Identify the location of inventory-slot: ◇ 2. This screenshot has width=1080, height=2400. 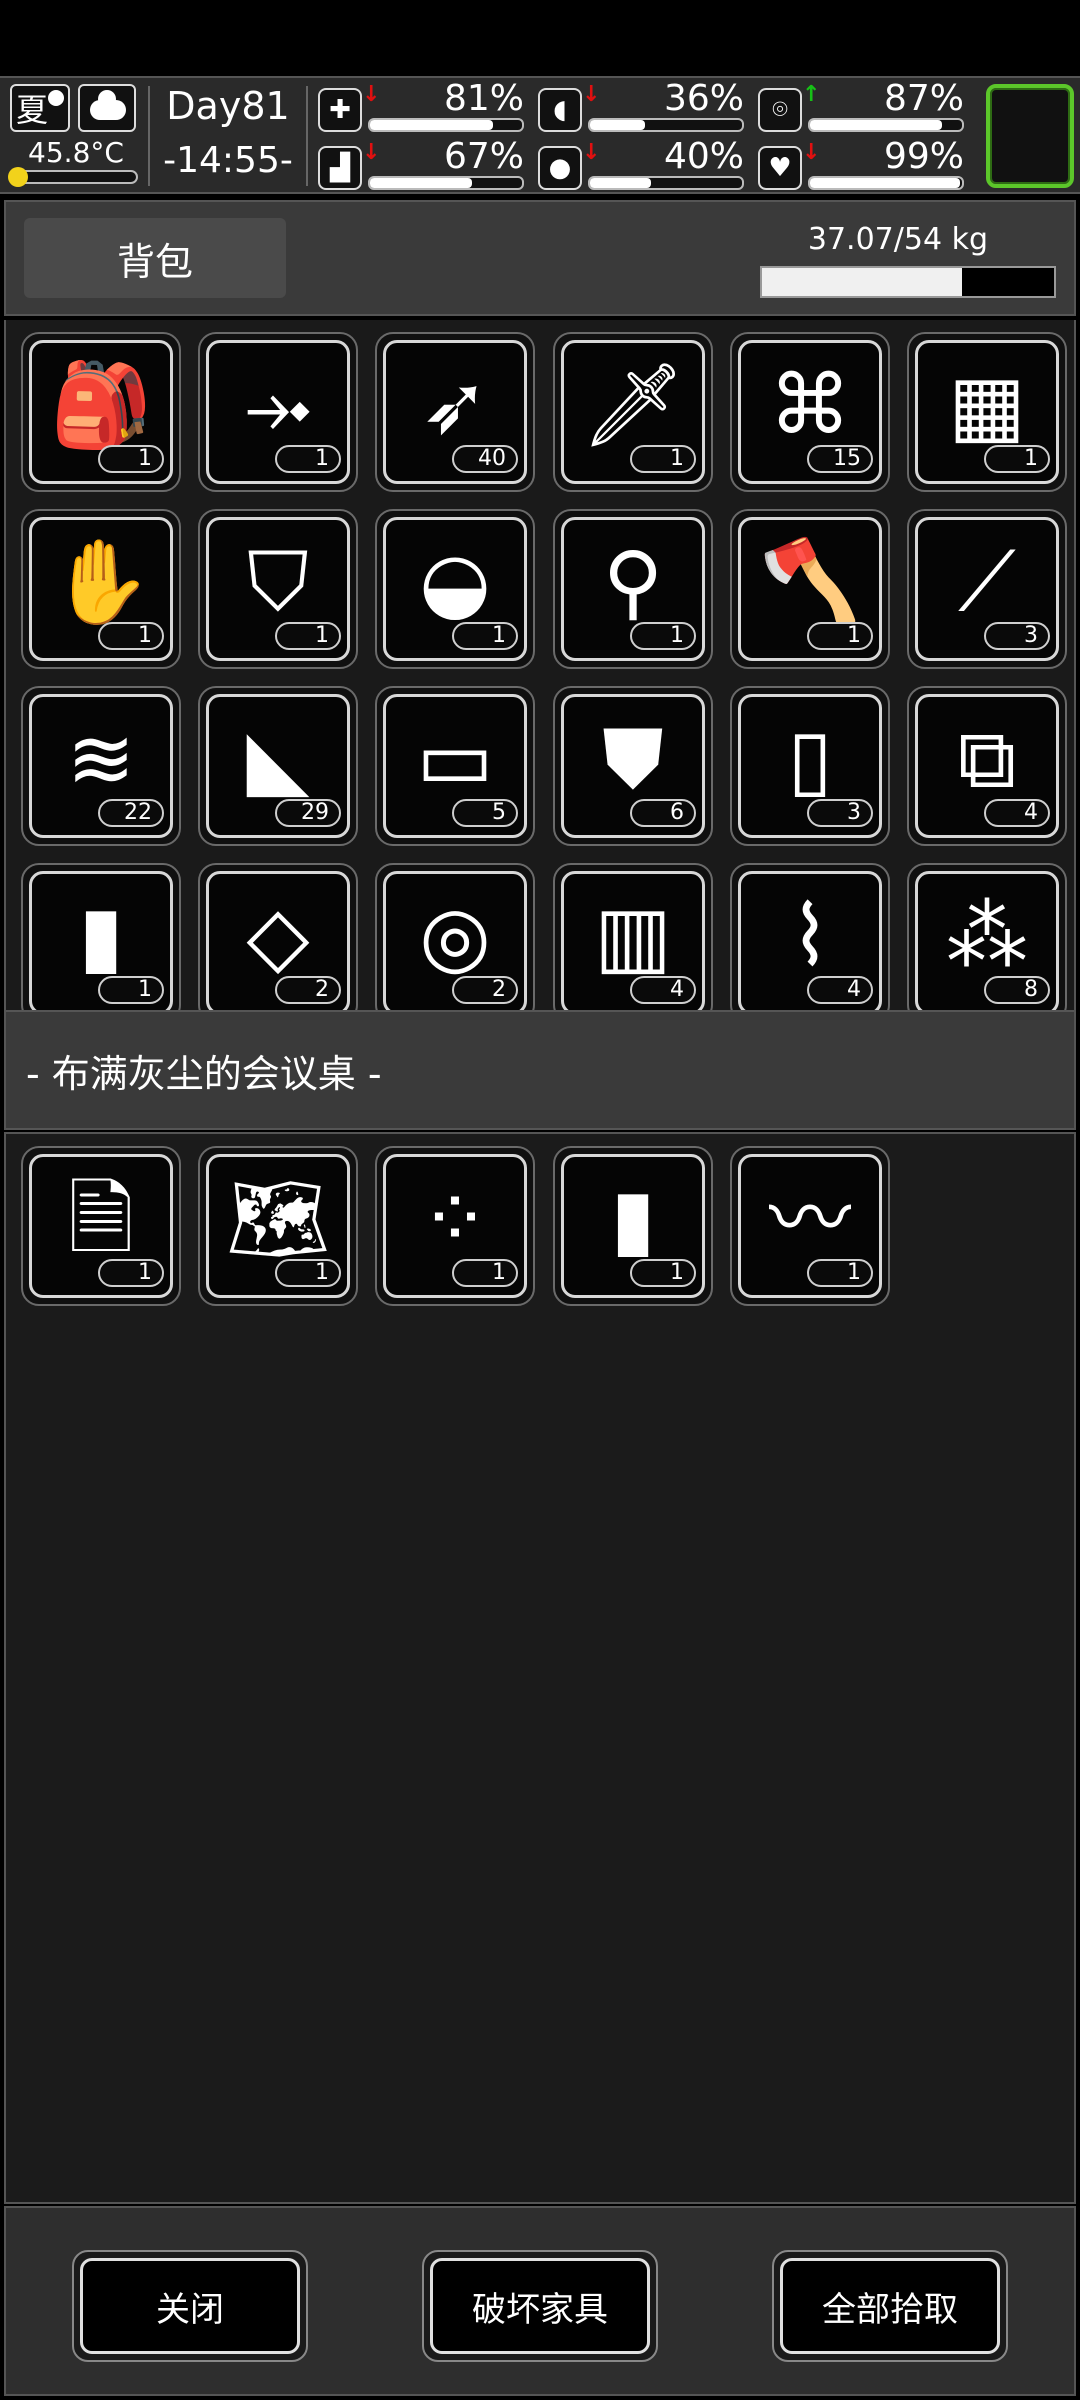
(278, 936).